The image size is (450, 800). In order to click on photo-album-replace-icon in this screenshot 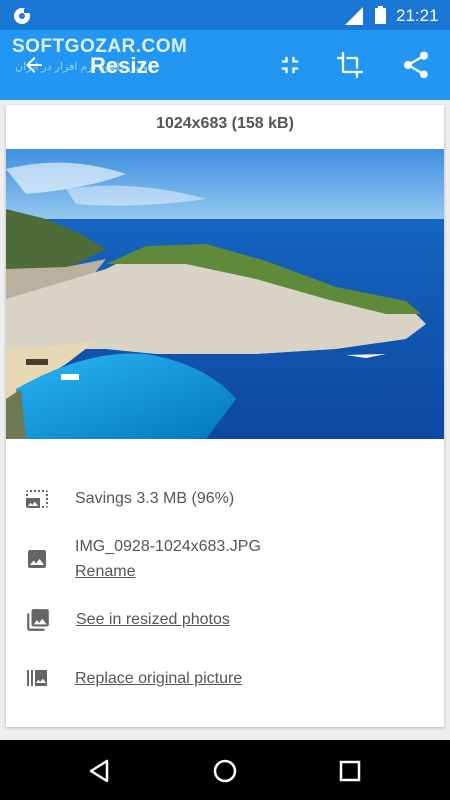, I will do `click(37, 678)`.